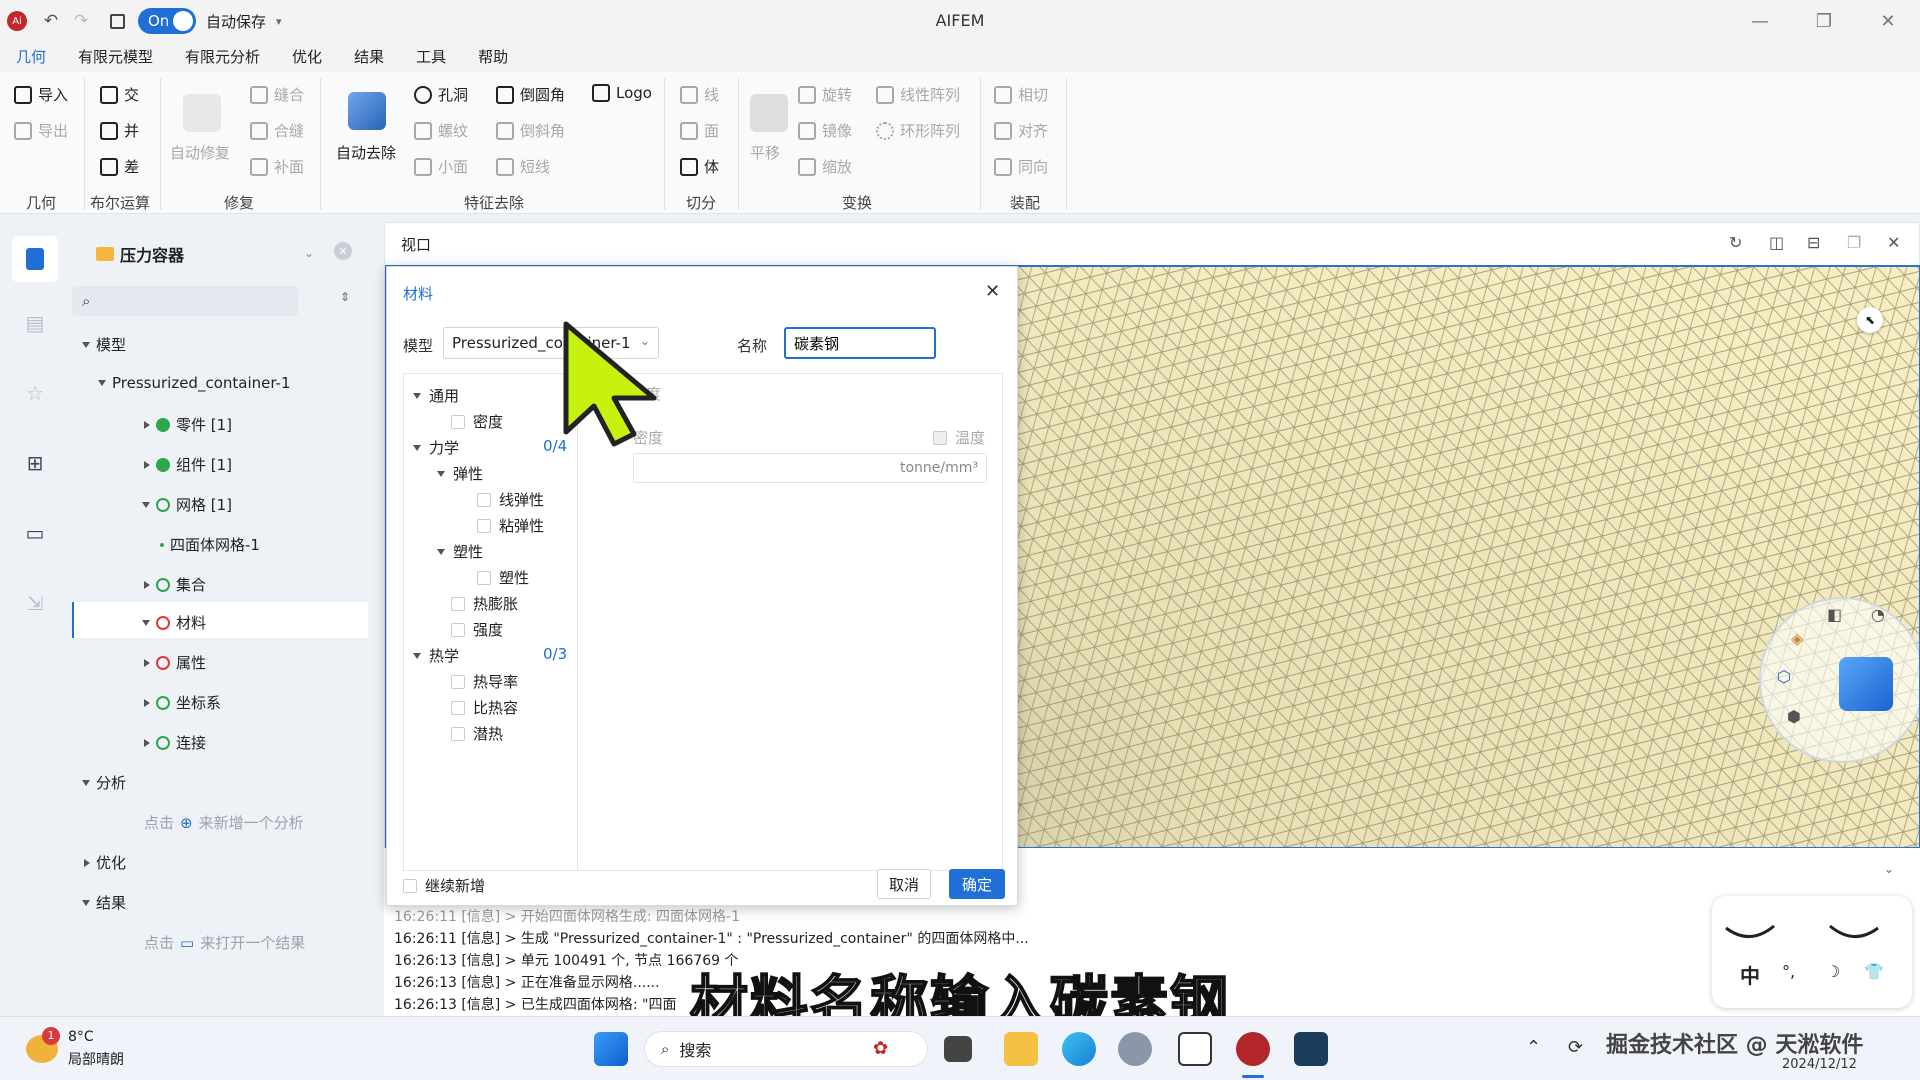  I want to click on folder-icon: ▭, so click(35, 533).